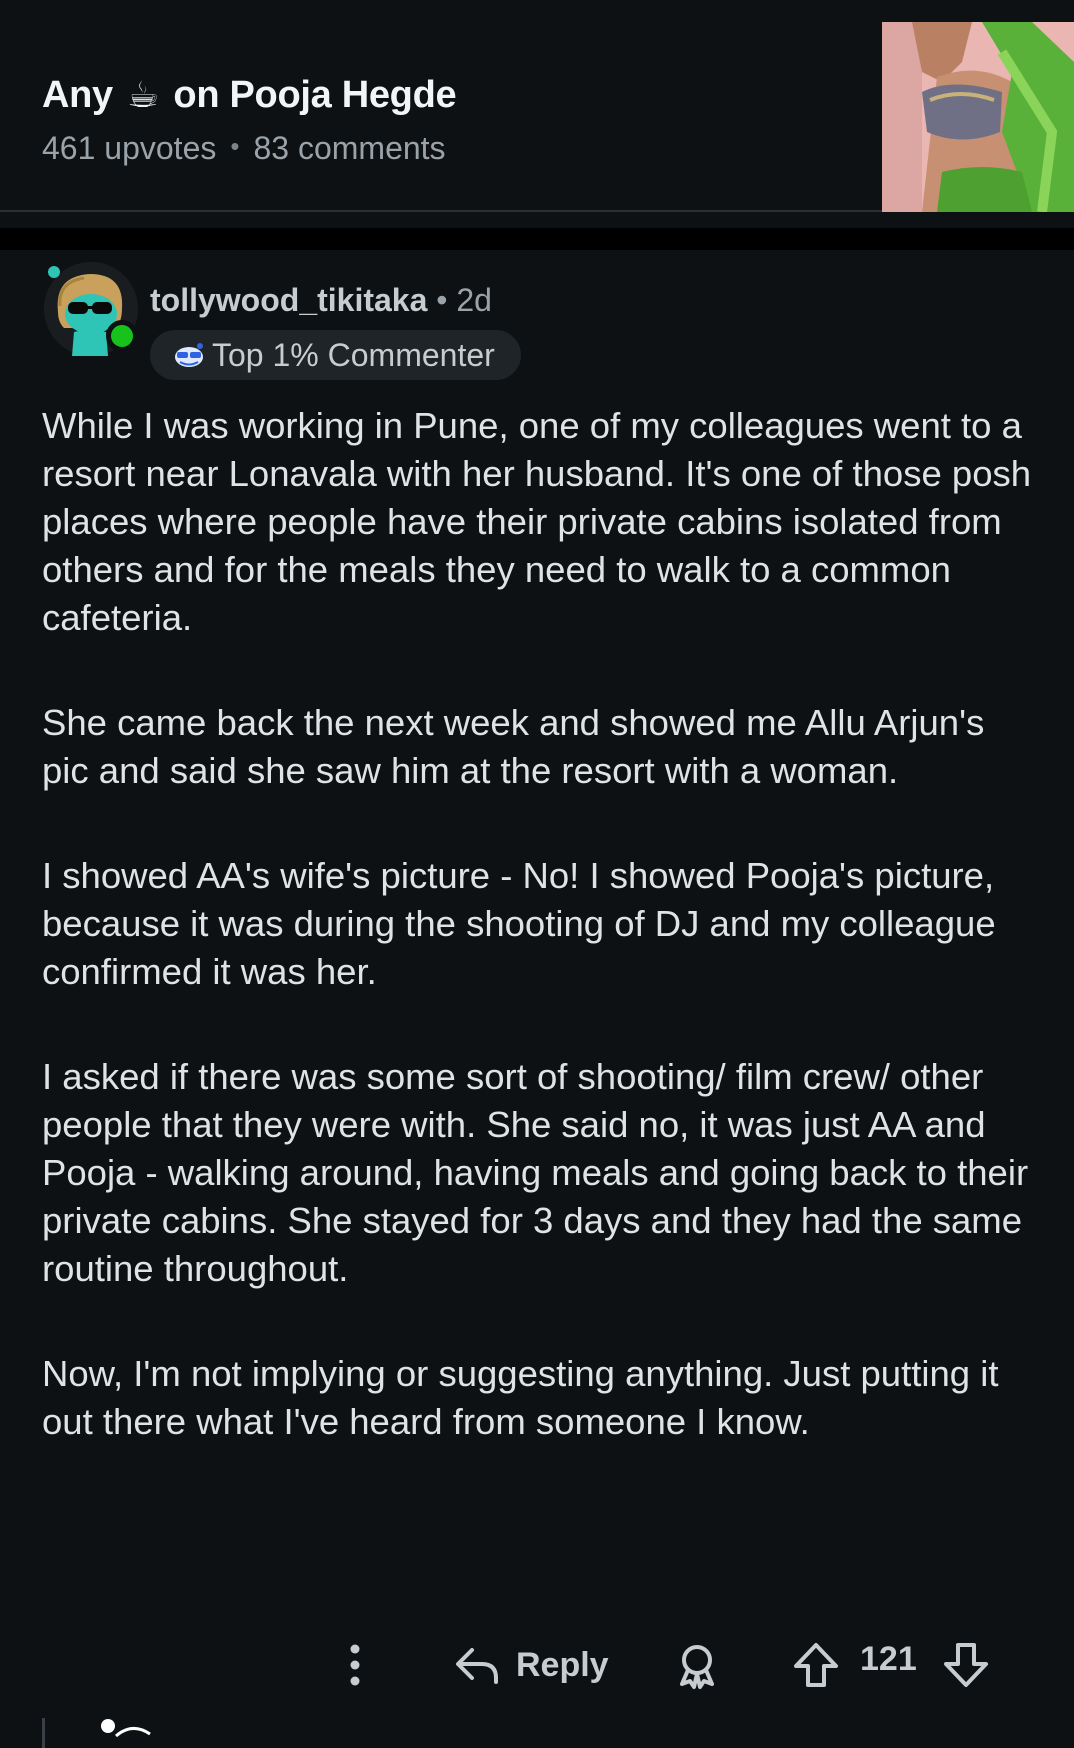 The height and width of the screenshot is (1748, 1074). I want to click on upvote-arrow-icon, so click(816, 1665).